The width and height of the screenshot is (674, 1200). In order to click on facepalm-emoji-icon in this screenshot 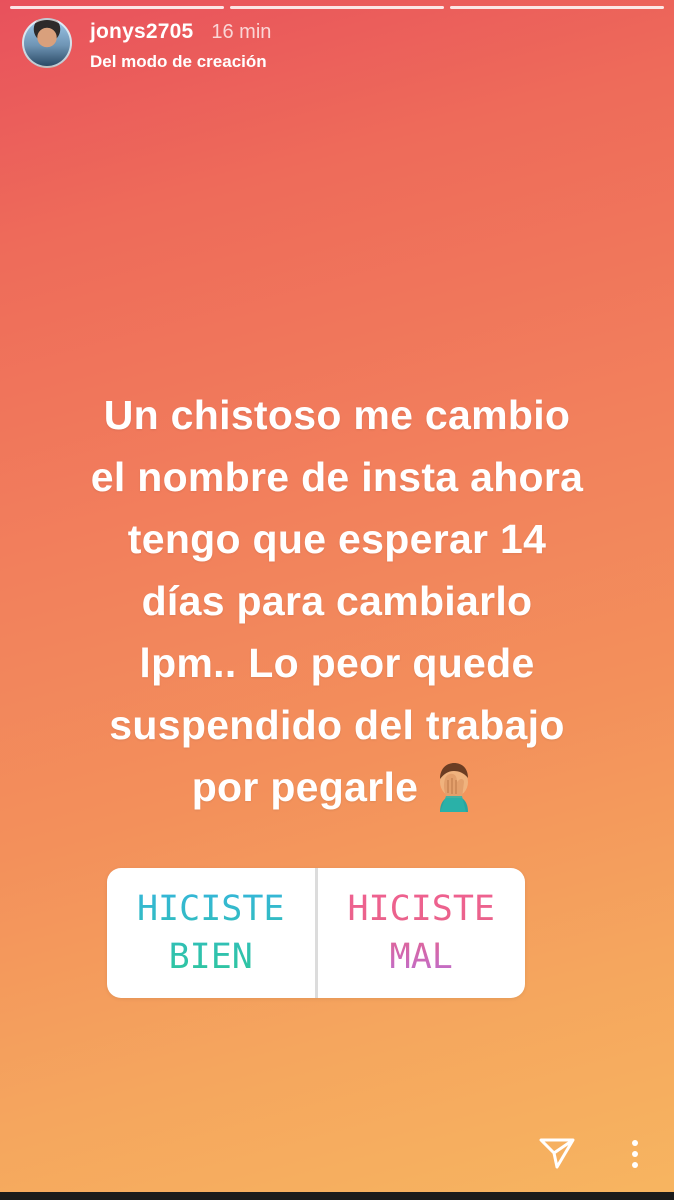, I will do `click(454, 788)`.